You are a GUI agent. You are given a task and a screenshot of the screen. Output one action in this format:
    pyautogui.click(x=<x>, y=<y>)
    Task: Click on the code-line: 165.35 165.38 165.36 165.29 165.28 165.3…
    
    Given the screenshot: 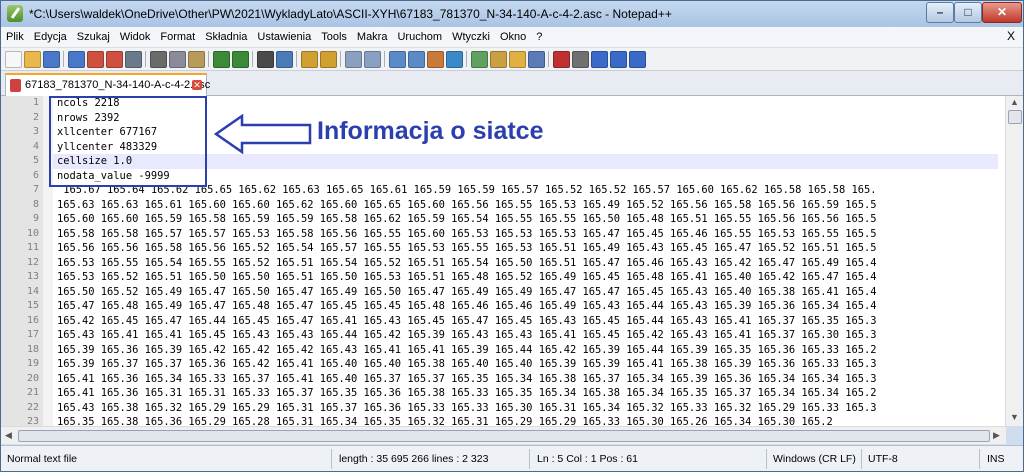 What is the action you would take?
    pyautogui.click(x=527, y=420)
    